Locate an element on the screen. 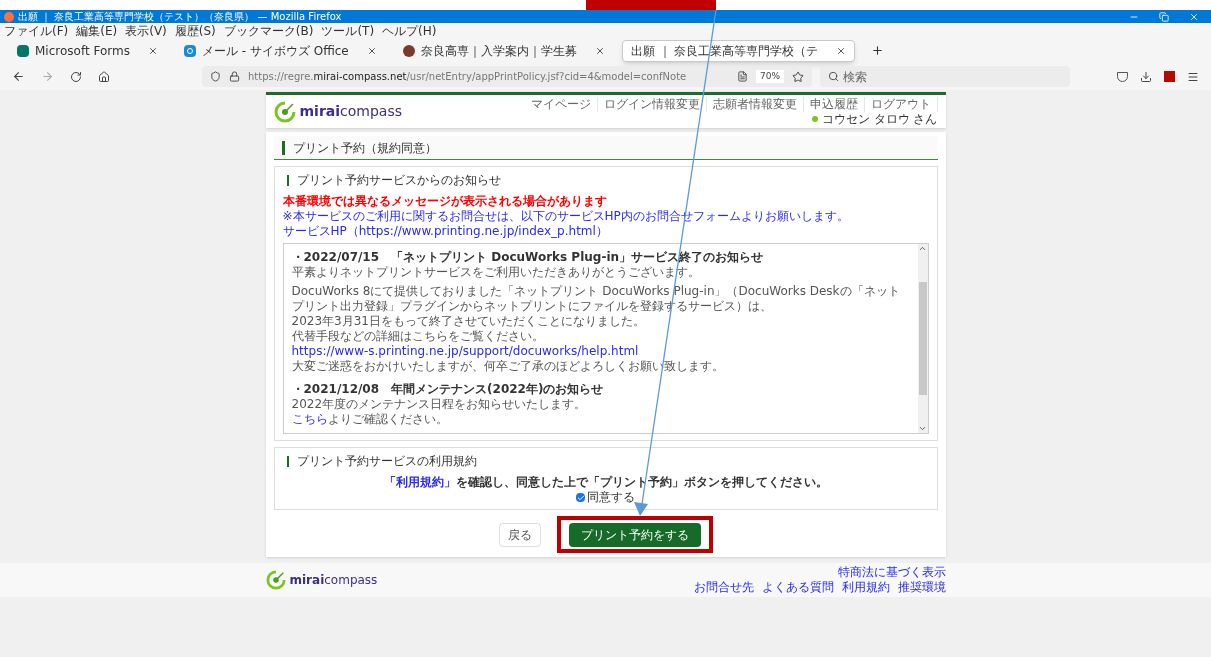  back-button: 戻る is located at coordinates (519, 534).